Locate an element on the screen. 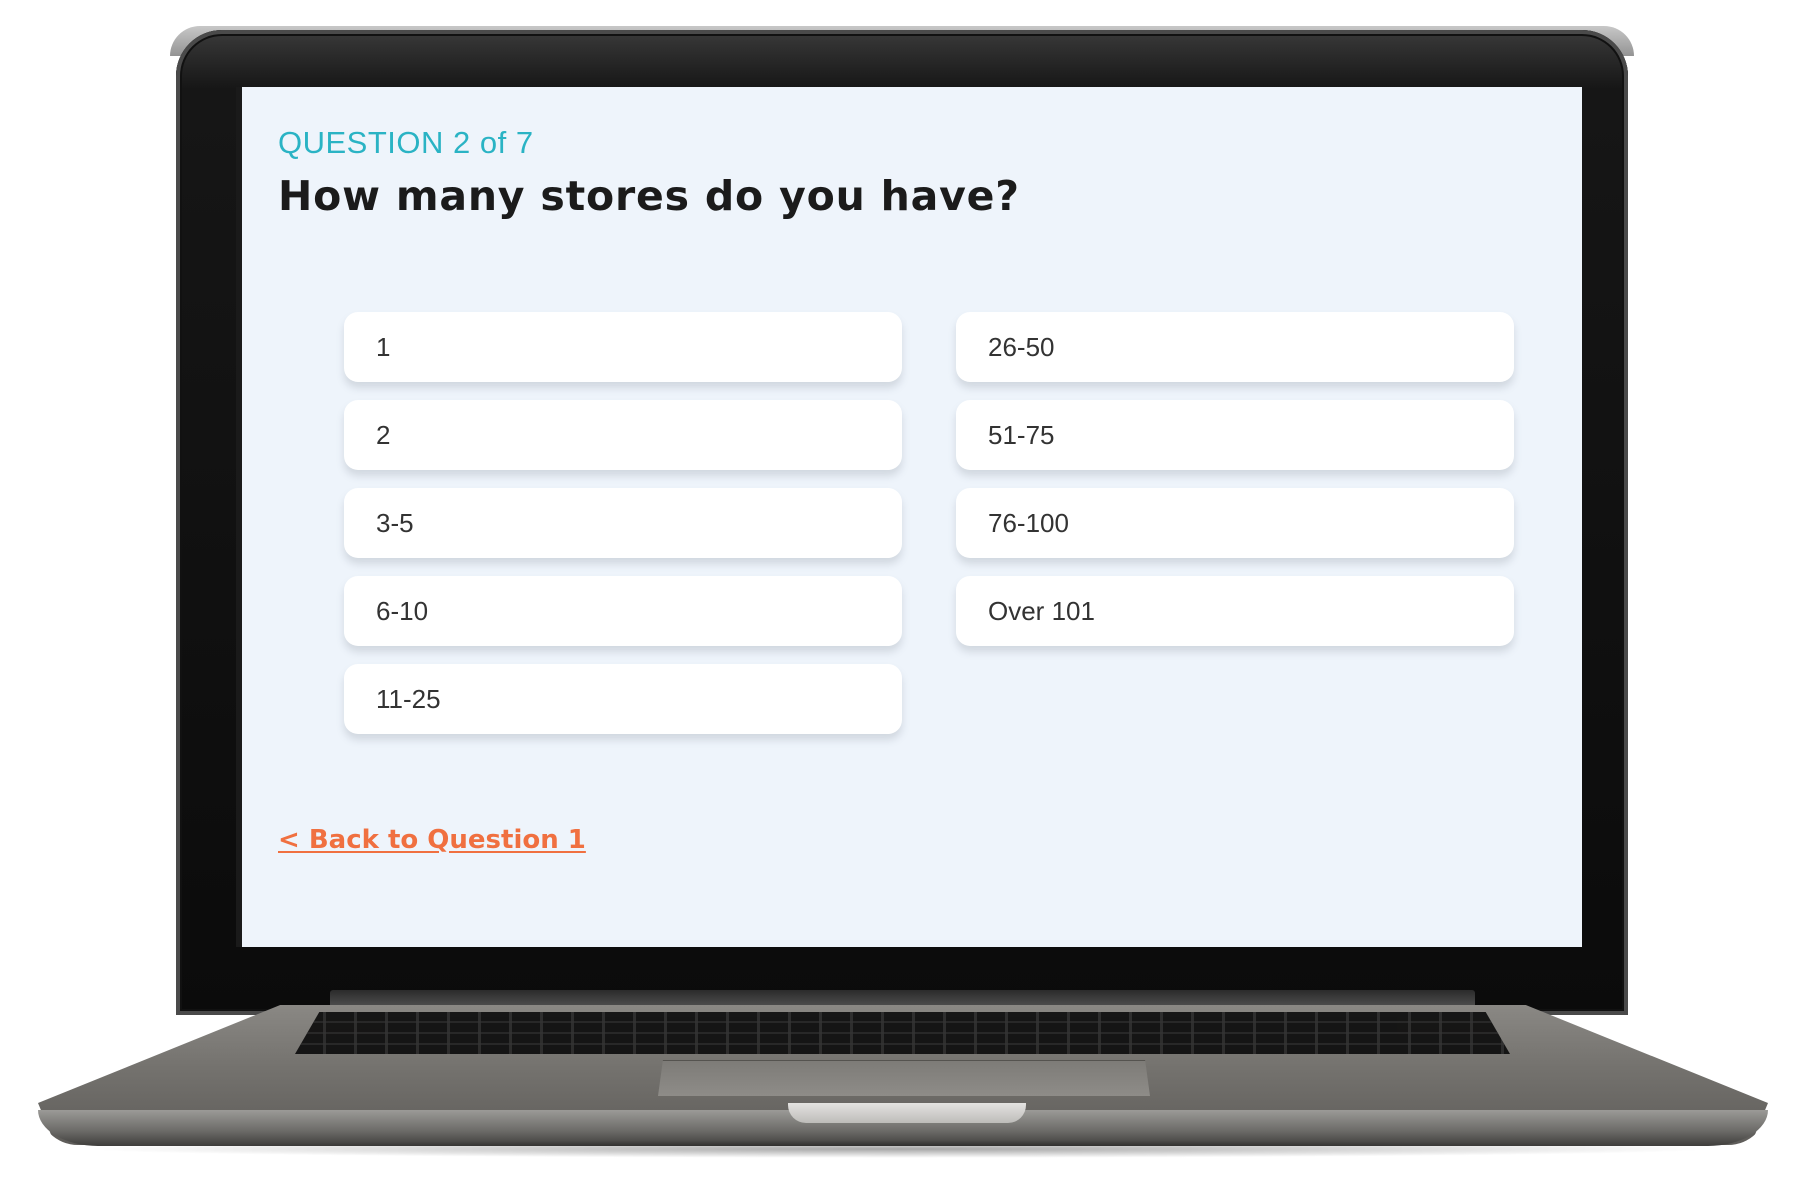 This screenshot has height=1200, width=1800. answer-option-label: 6-10 is located at coordinates (402, 610).